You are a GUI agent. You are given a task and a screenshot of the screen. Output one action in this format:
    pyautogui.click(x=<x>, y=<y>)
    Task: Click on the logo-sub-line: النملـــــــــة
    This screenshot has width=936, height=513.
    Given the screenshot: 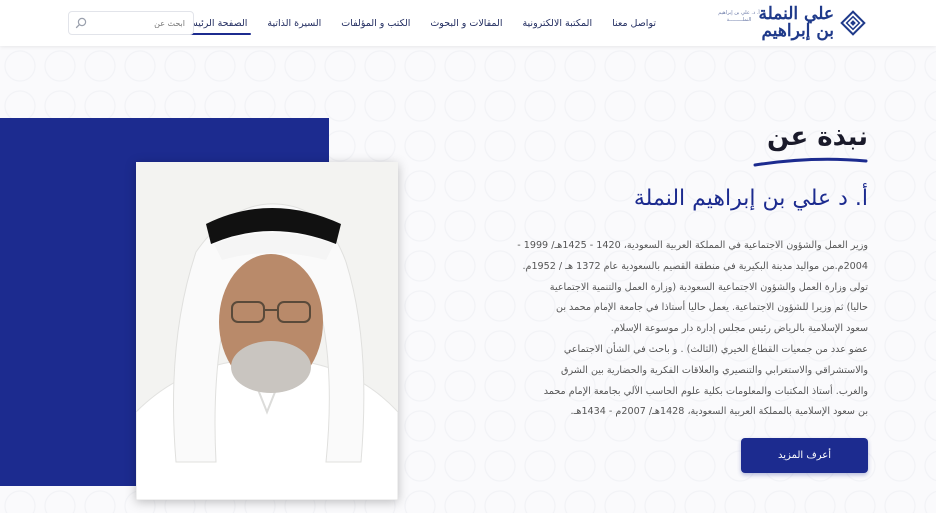 What is the action you would take?
    pyautogui.click(x=739, y=20)
    